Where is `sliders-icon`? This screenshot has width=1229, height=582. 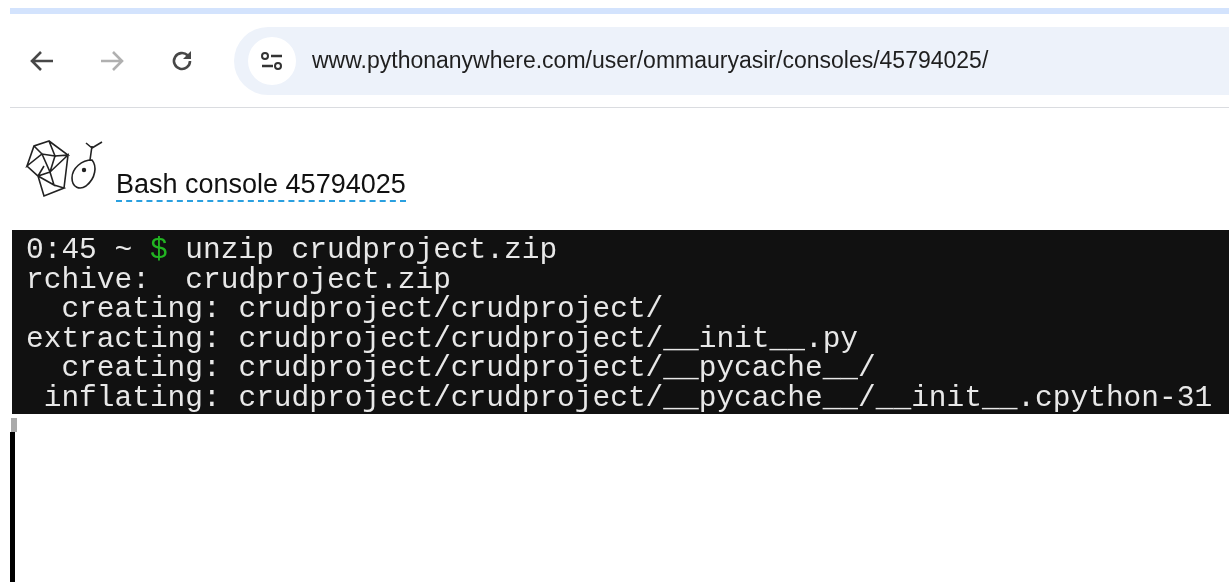 sliders-icon is located at coordinates (272, 60).